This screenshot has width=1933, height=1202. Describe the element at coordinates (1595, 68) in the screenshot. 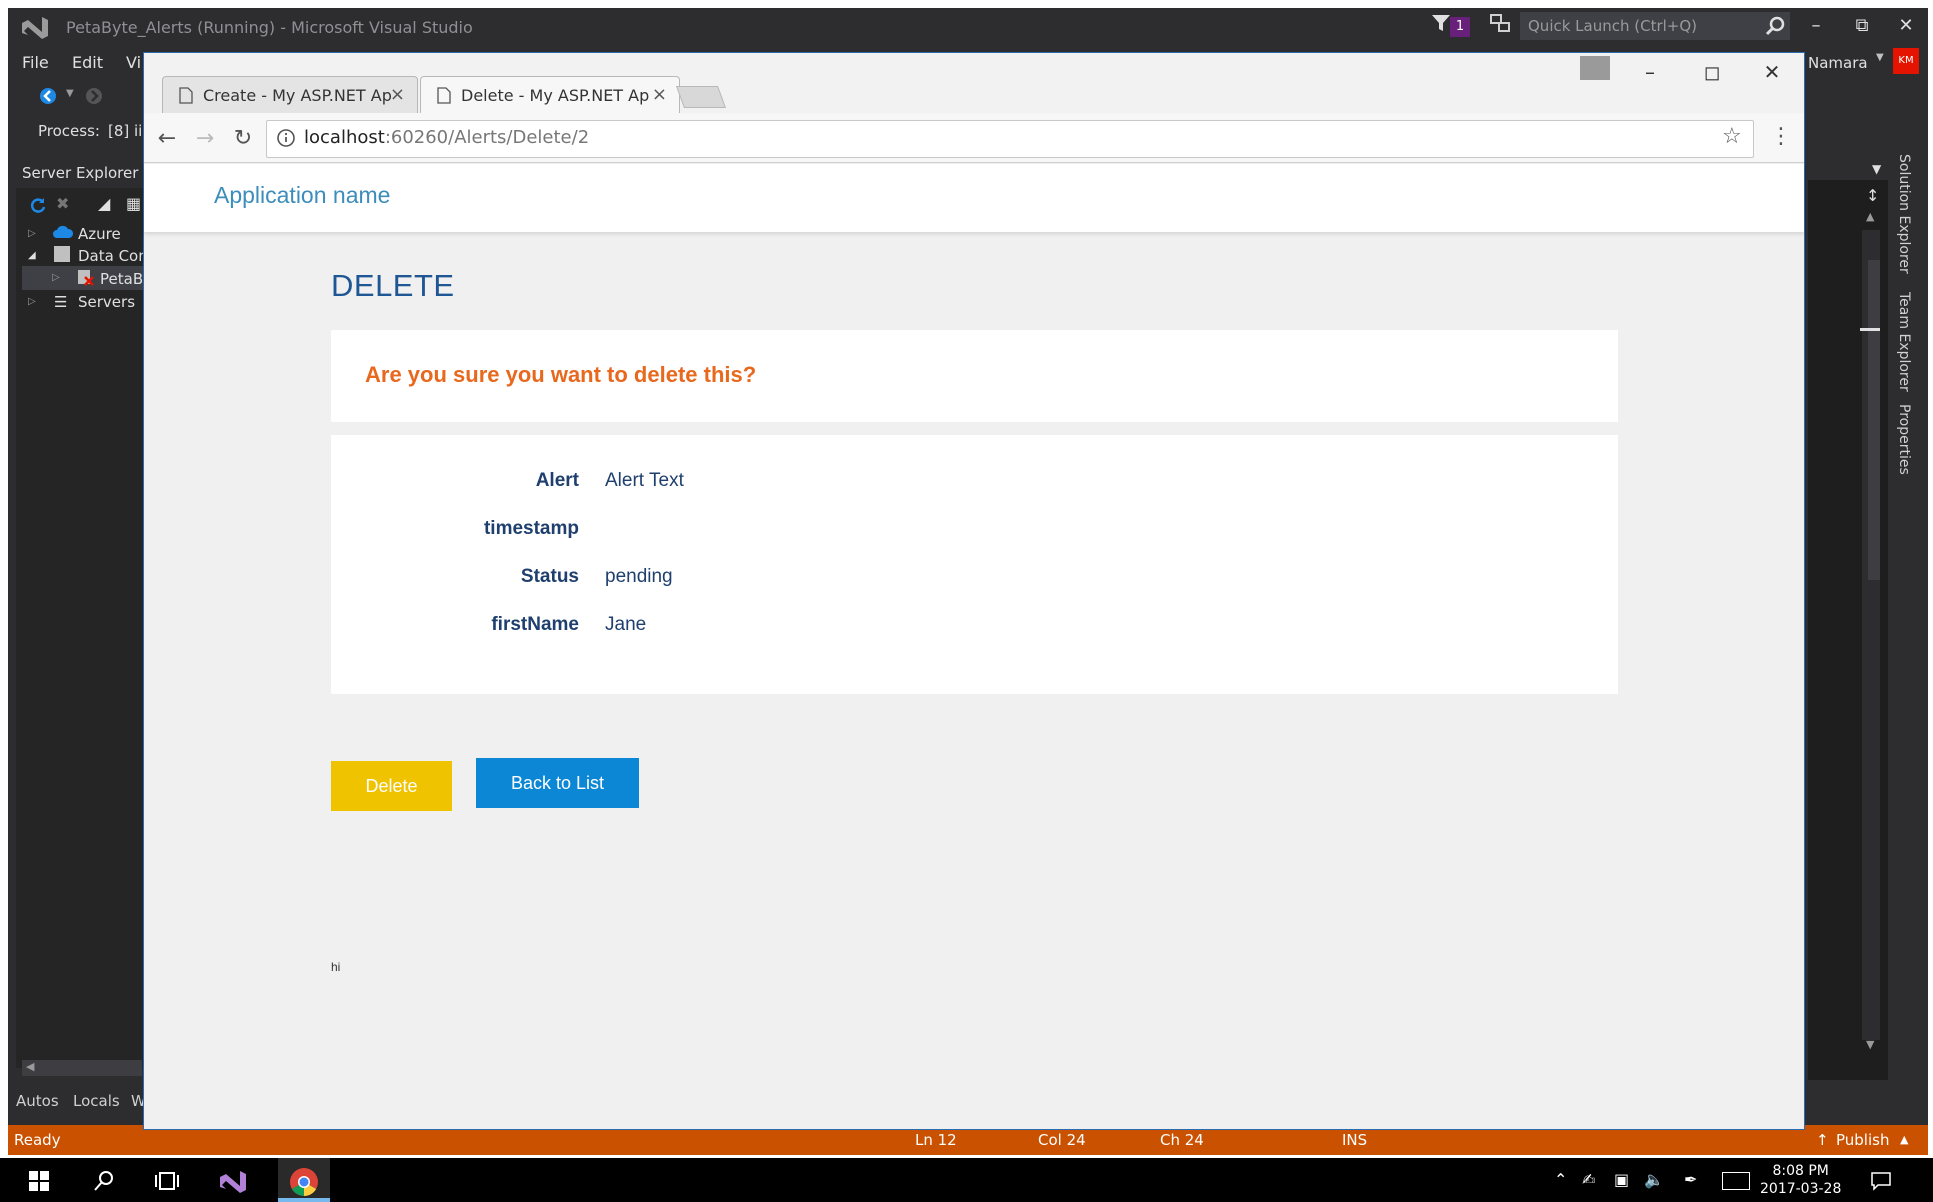

I see `profile-avatar-icon` at that location.